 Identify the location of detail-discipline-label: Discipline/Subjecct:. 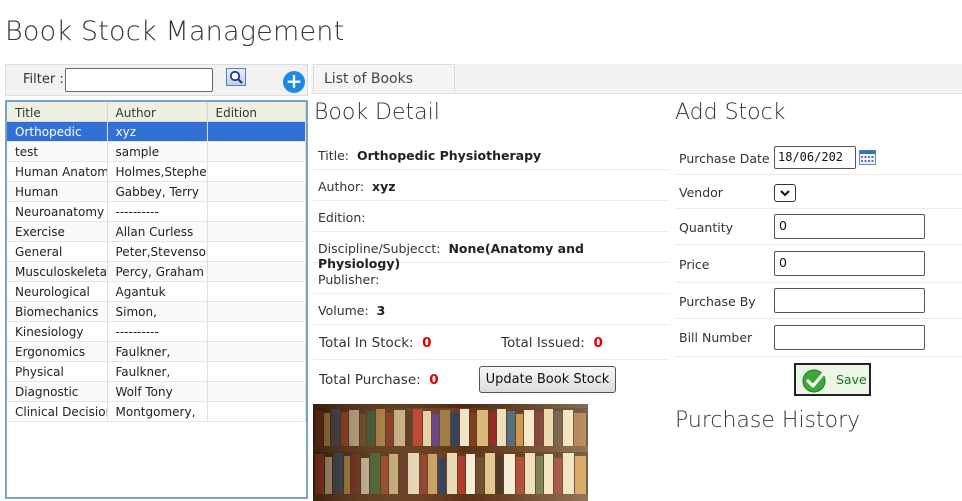
(379, 248).